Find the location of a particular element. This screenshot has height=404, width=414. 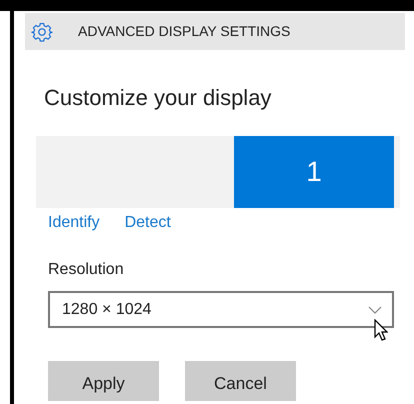

monitor-tile: 1 is located at coordinates (314, 172).